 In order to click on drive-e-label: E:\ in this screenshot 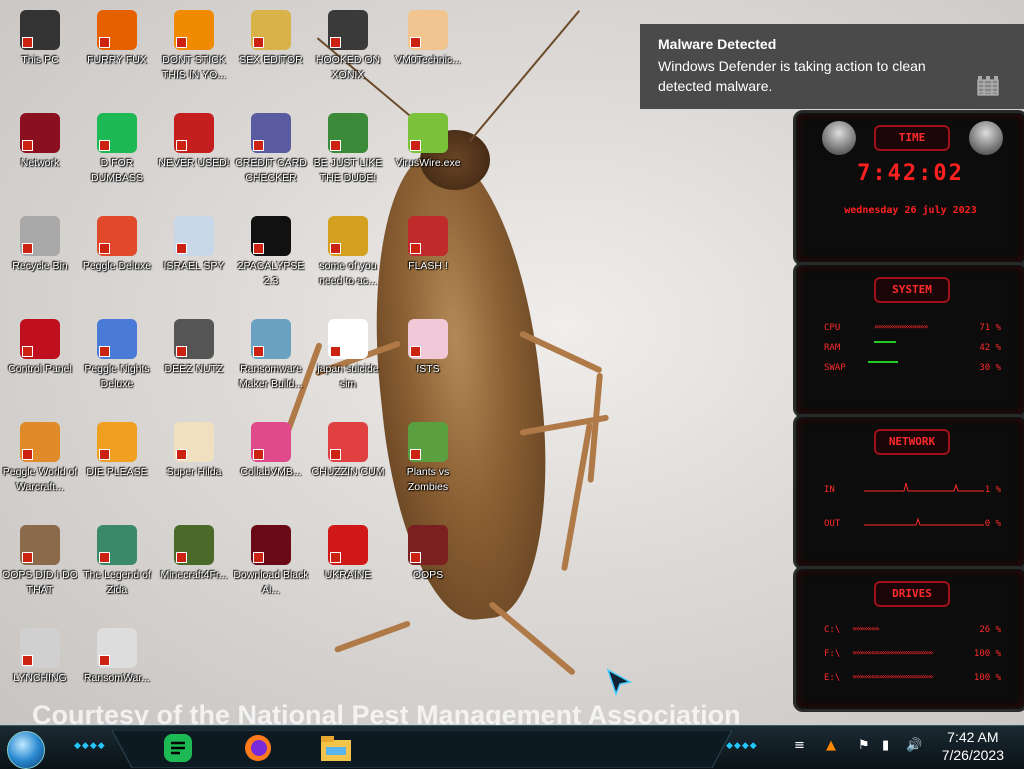, I will do `click(832, 678)`.